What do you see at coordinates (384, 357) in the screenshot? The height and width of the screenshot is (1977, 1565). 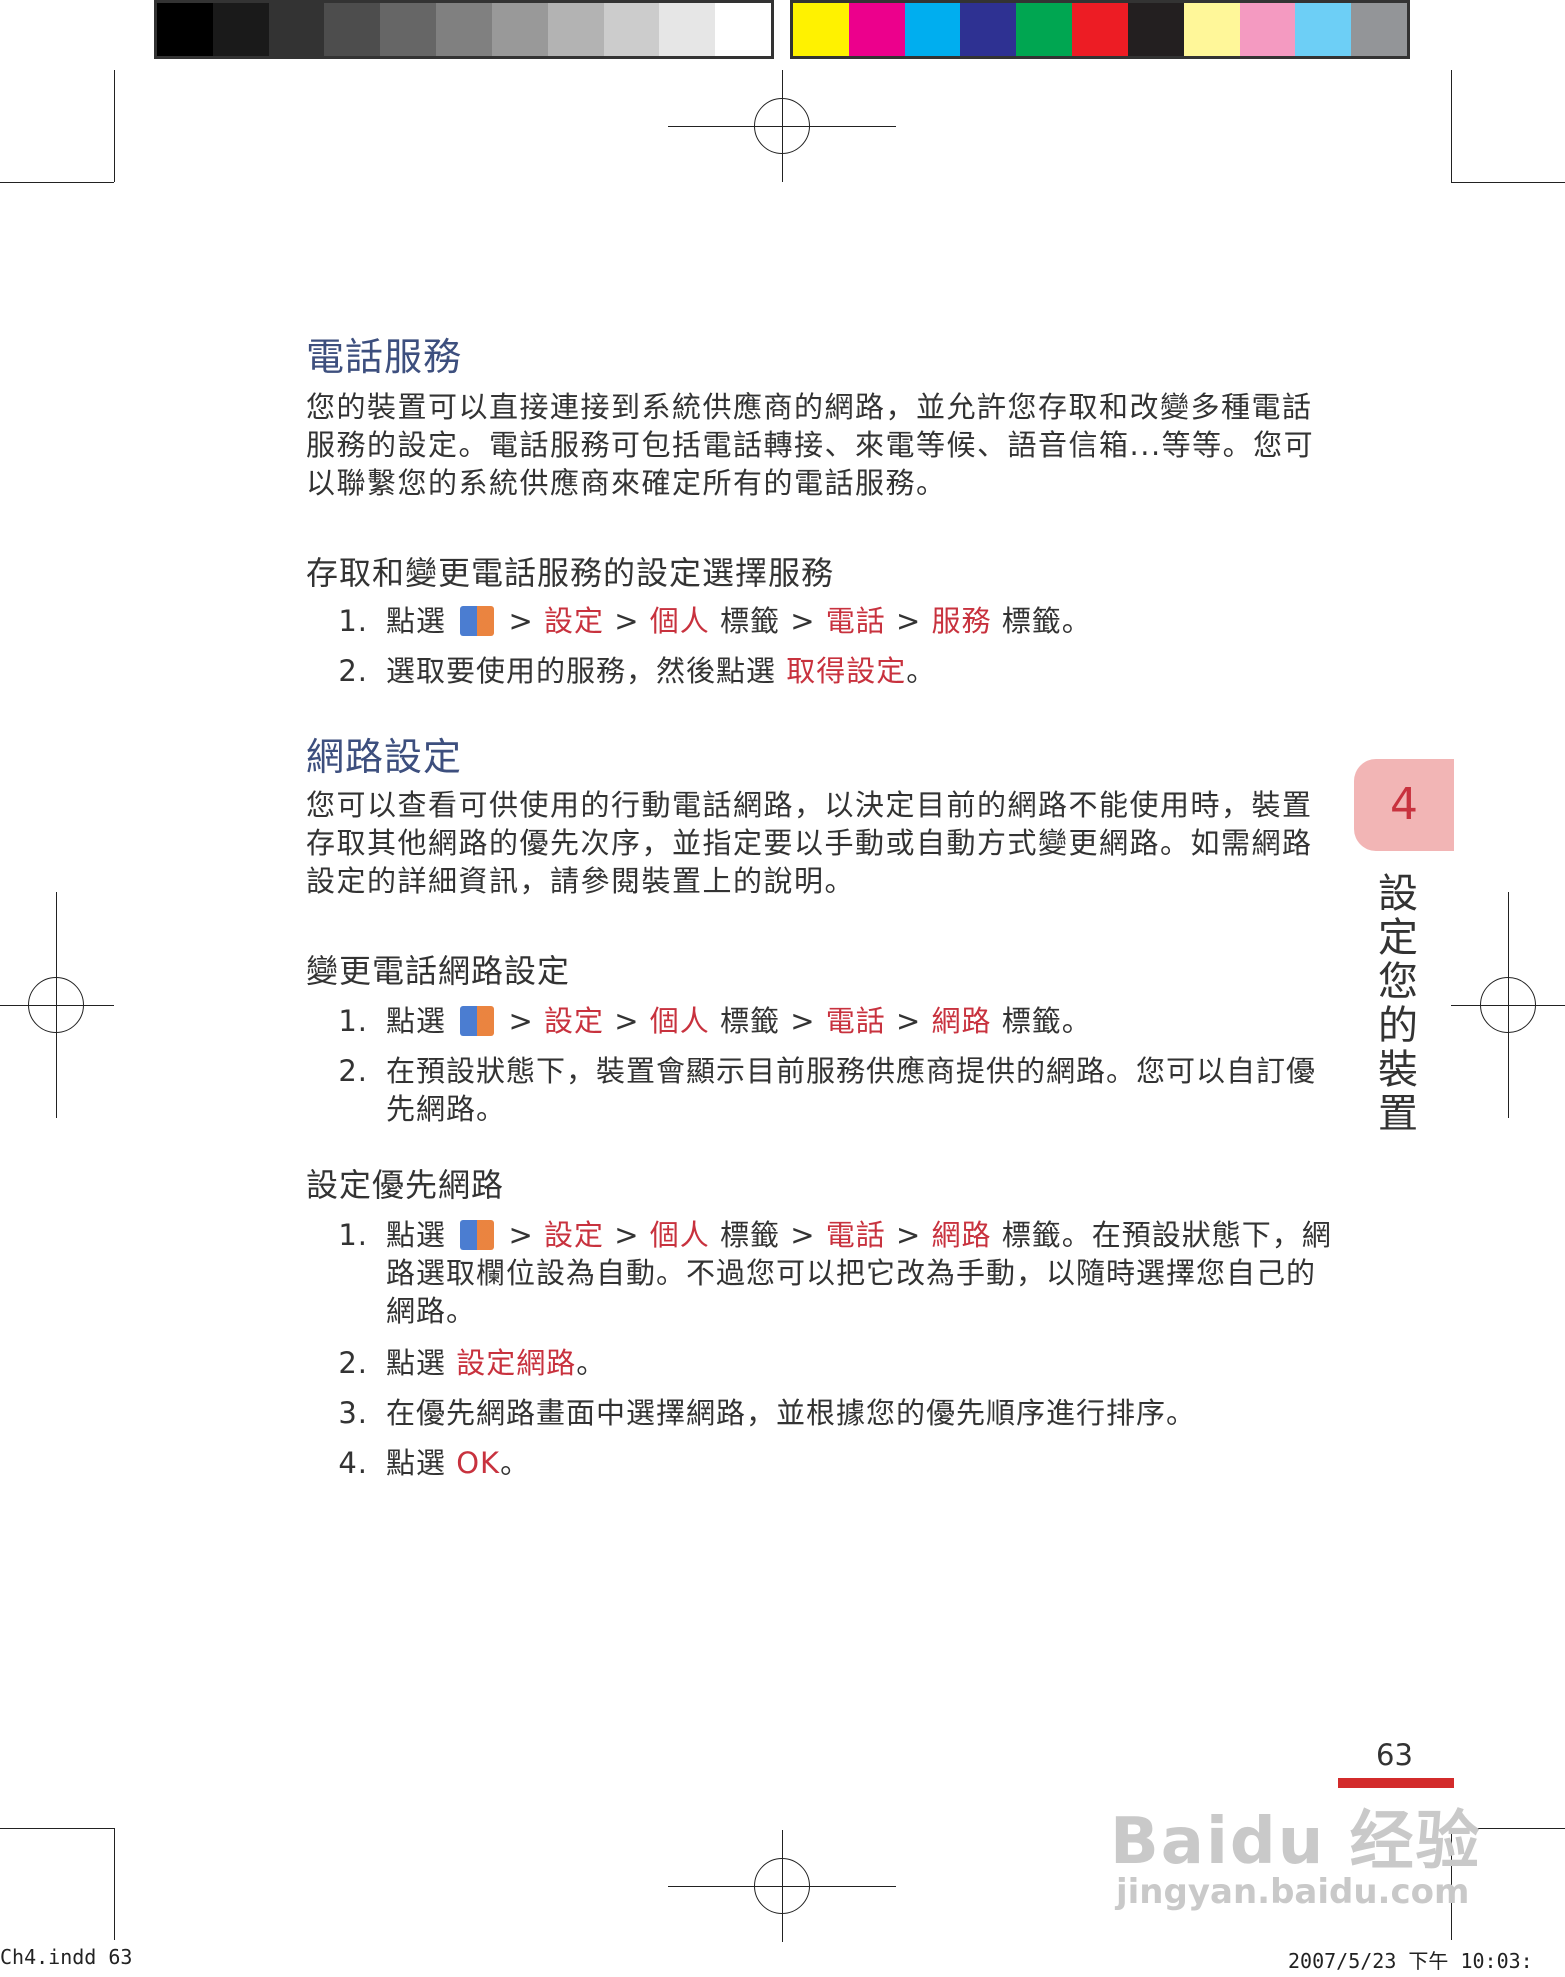 I see `section-title-phone-services: 電話服務` at bounding box center [384, 357].